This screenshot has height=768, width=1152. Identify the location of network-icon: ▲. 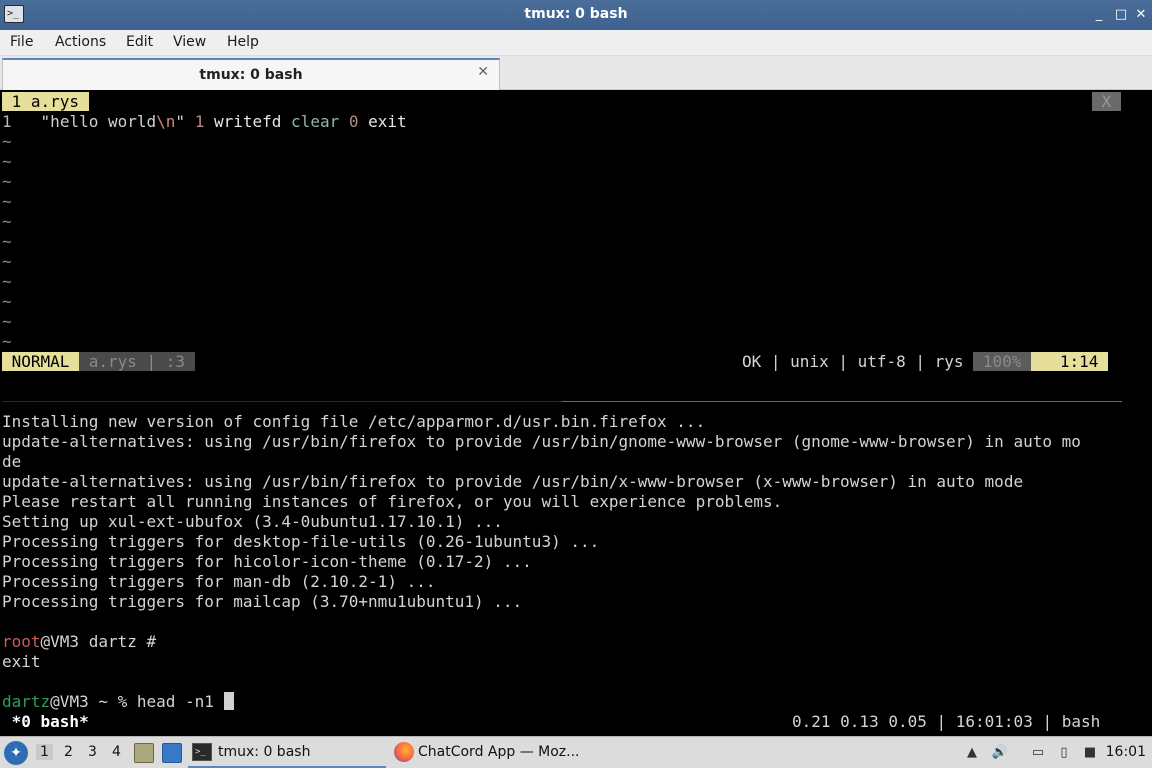
(972, 753).